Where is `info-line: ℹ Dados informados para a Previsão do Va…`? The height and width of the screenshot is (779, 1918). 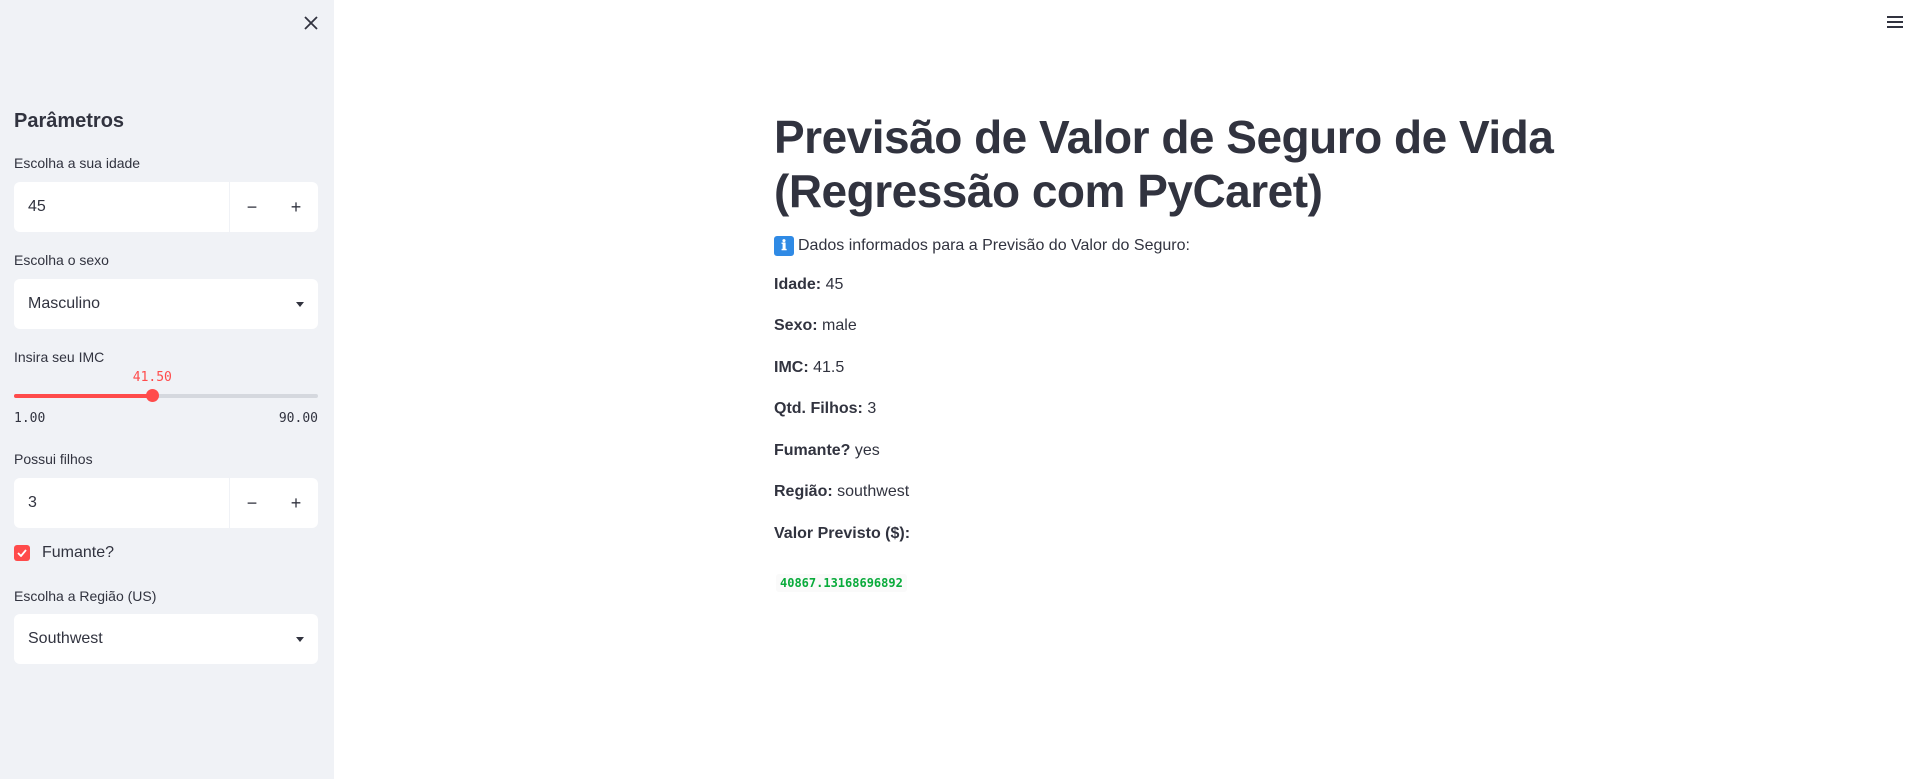
info-line: ℹ Dados informados para a Previsão do Va… is located at coordinates (1174, 246).